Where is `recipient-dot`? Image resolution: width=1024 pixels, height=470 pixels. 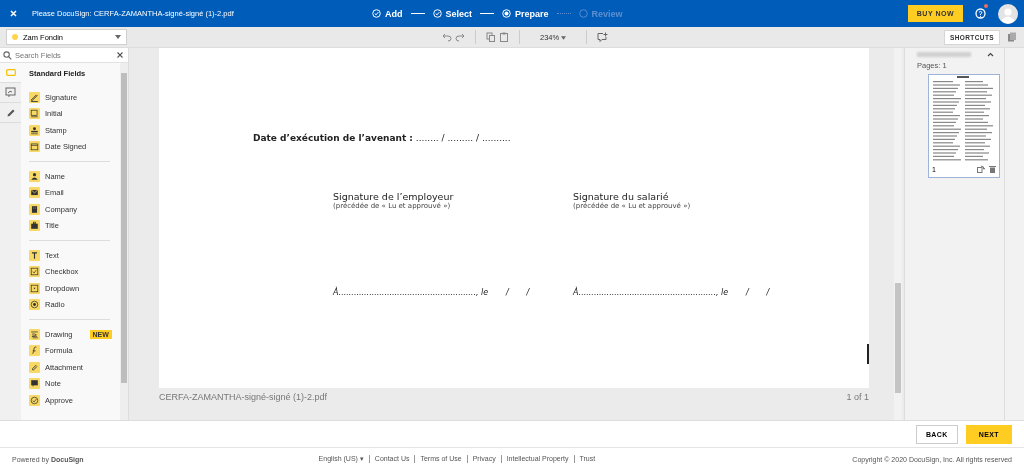 recipient-dot is located at coordinates (15, 37).